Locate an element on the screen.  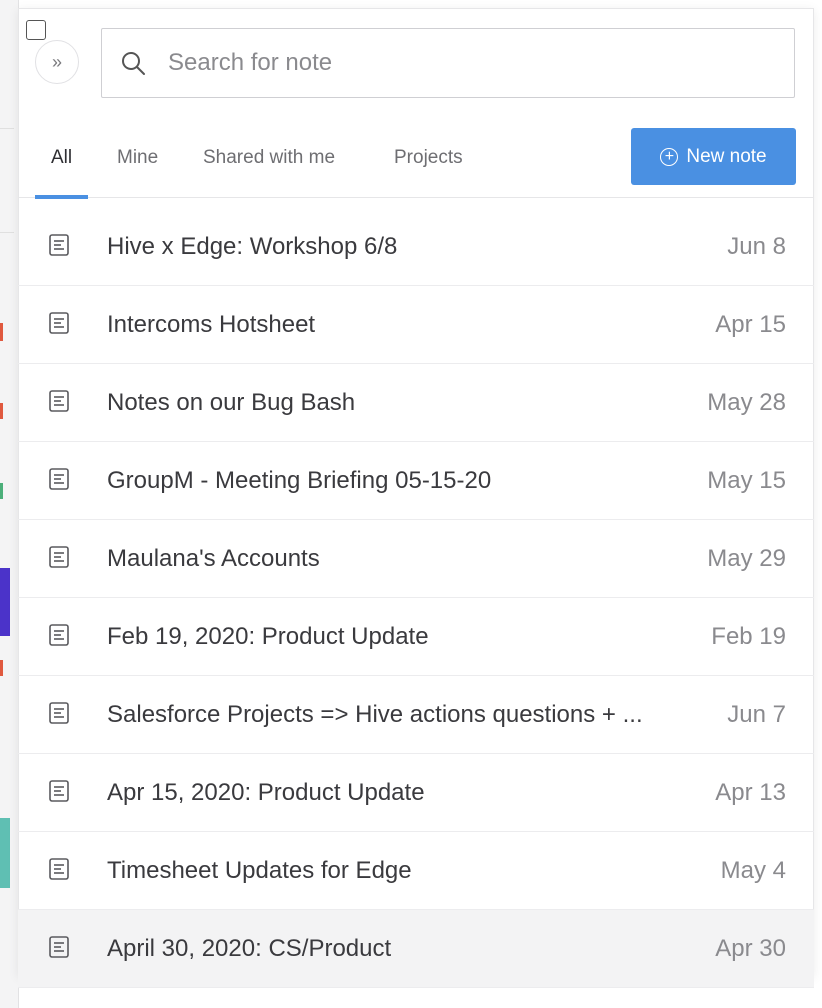
note-date: May 28 is located at coordinates (746, 402).